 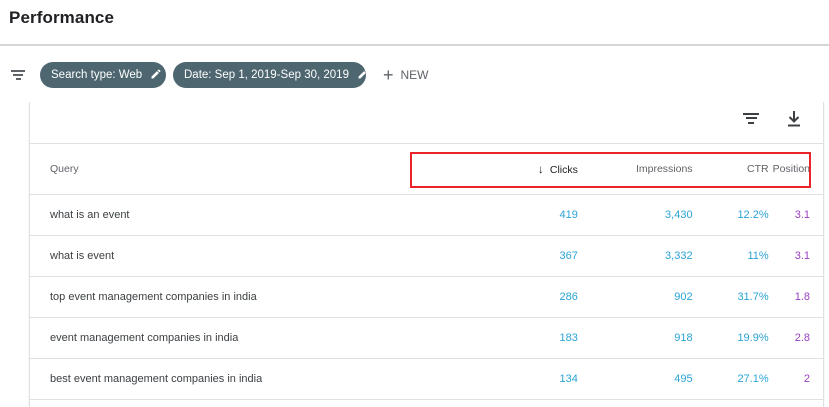 I want to click on filter-icon, so click(x=18, y=76).